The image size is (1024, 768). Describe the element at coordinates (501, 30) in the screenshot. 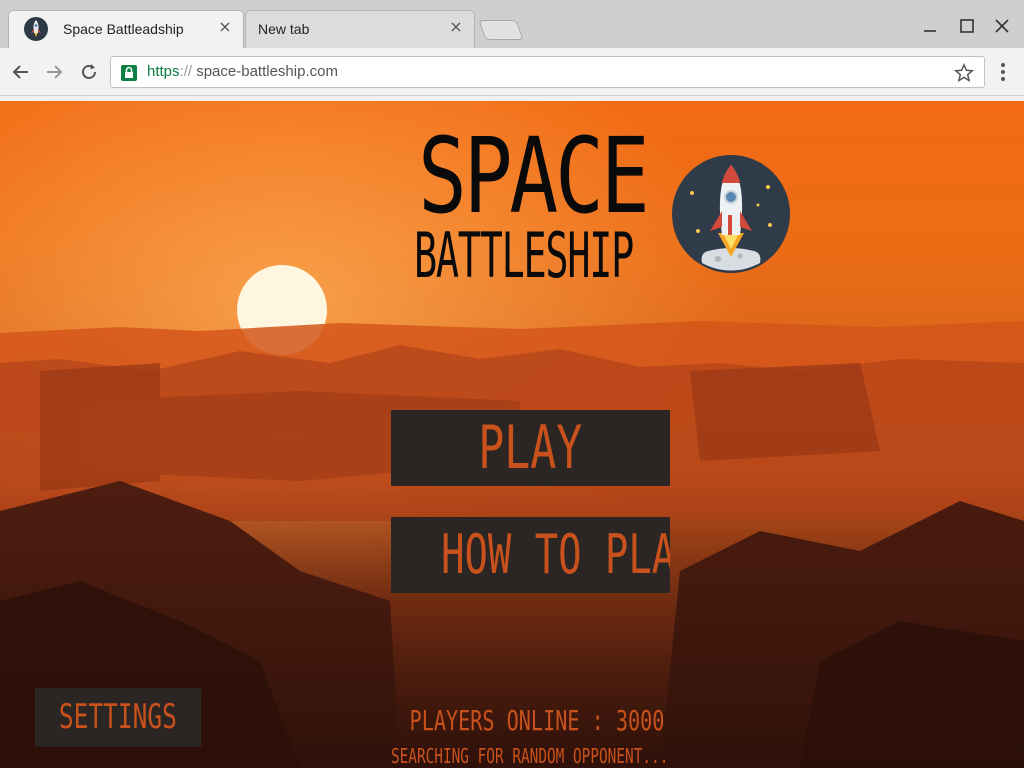

I see `new-tab-button` at that location.